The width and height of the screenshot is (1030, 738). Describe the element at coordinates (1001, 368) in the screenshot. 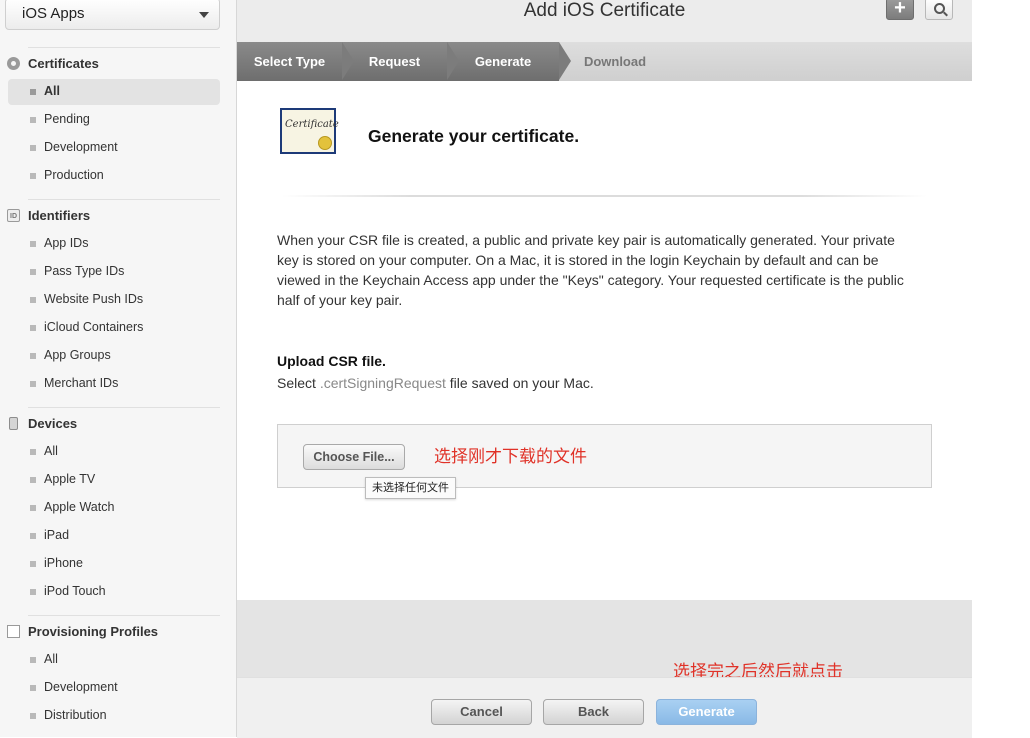

I see `right-gutter` at that location.